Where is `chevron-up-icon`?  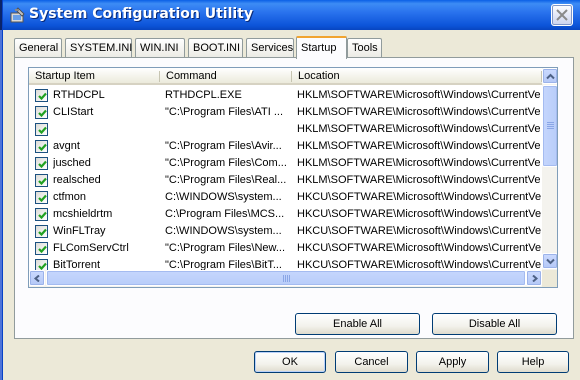
chevron-up-icon is located at coordinates (550, 76).